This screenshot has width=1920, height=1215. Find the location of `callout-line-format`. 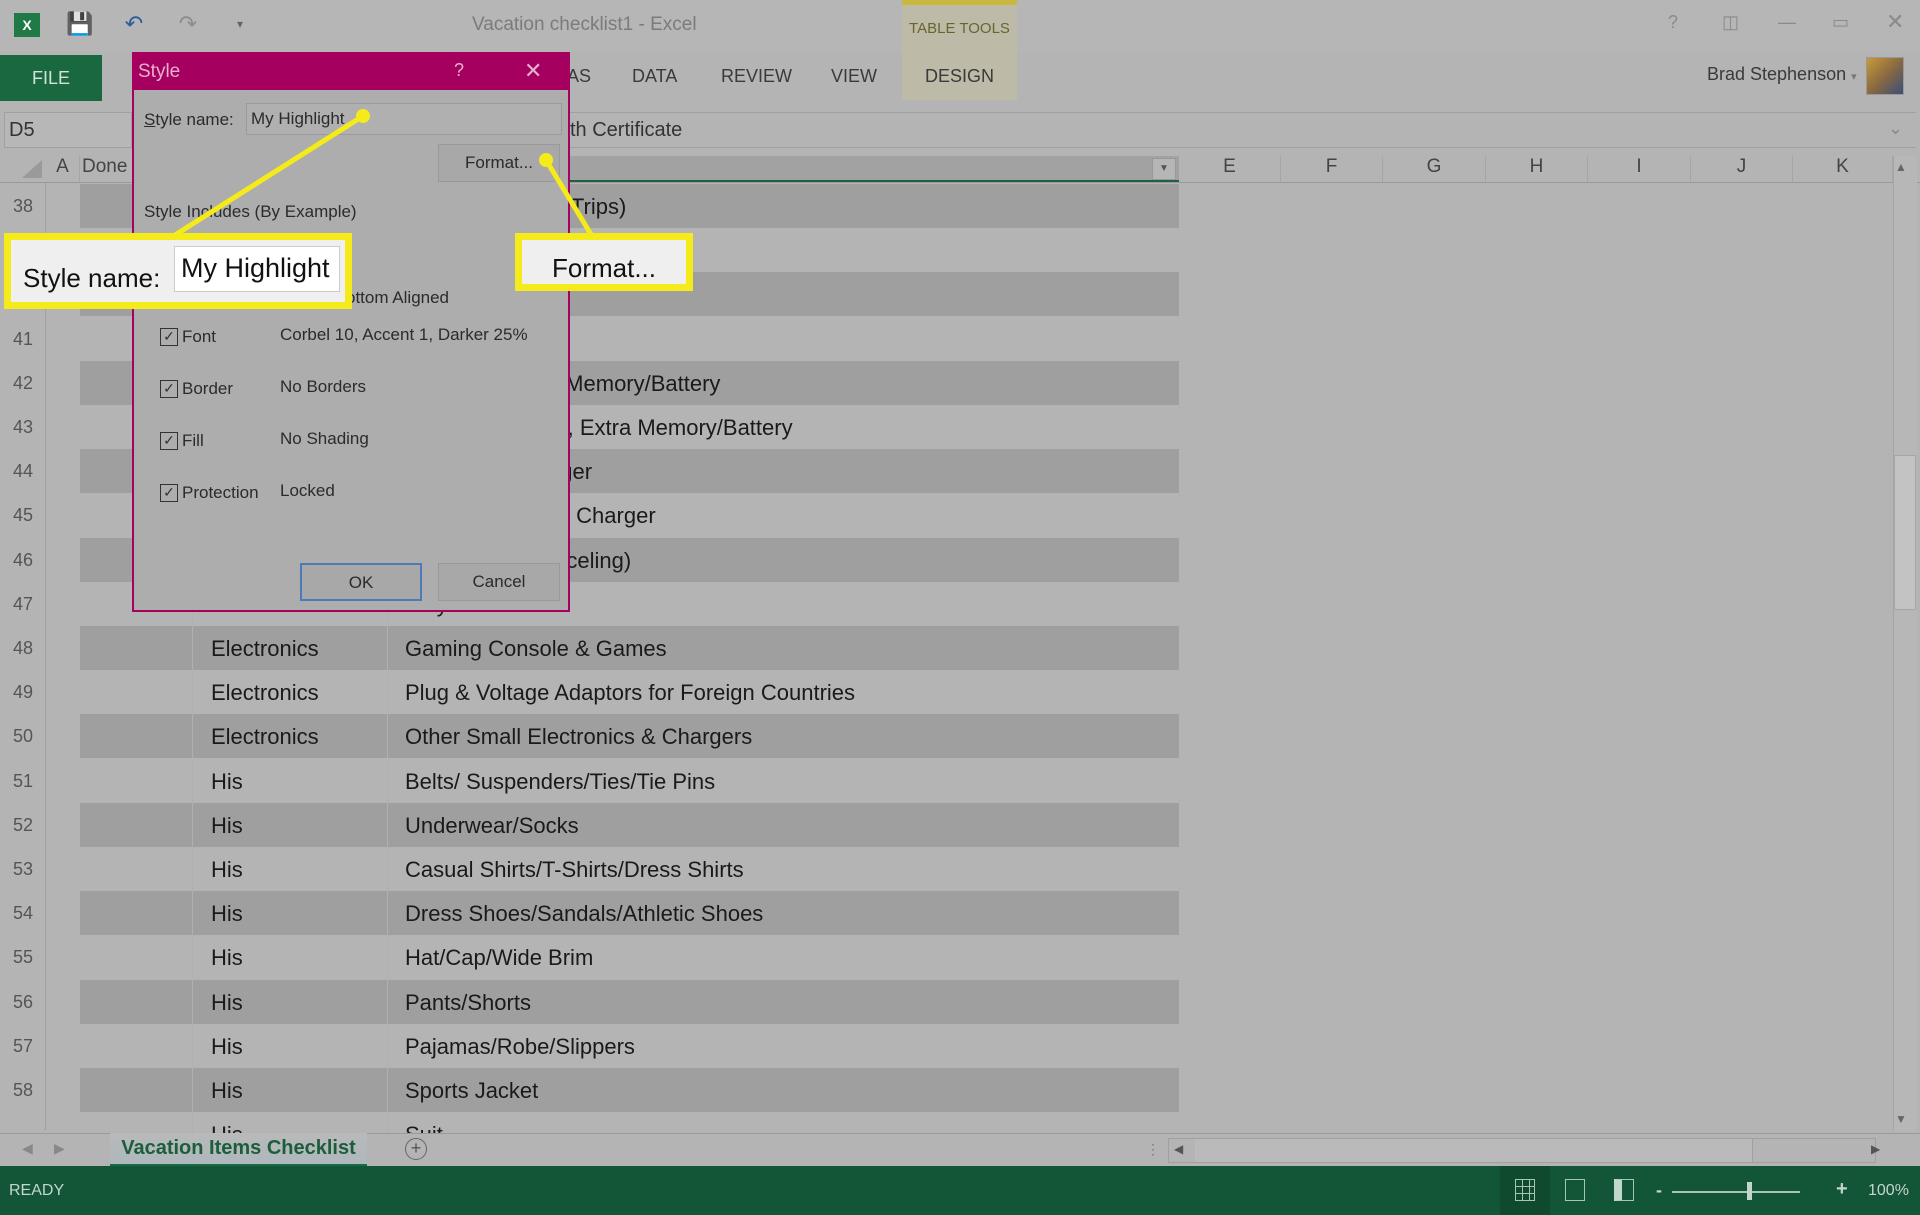

callout-line-format is located at coordinates (569, 198).